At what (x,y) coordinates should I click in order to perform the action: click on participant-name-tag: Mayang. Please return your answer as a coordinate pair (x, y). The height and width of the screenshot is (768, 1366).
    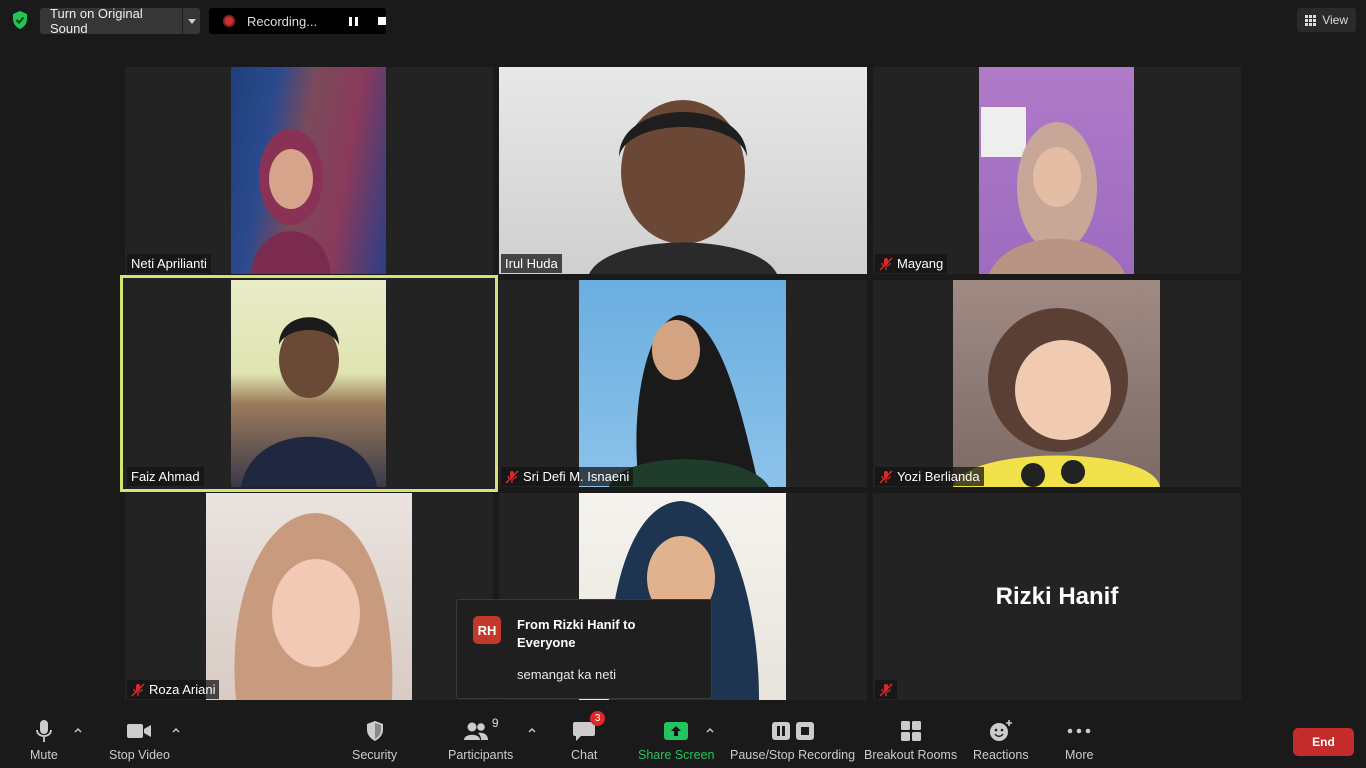
    Looking at the image, I should click on (911, 263).